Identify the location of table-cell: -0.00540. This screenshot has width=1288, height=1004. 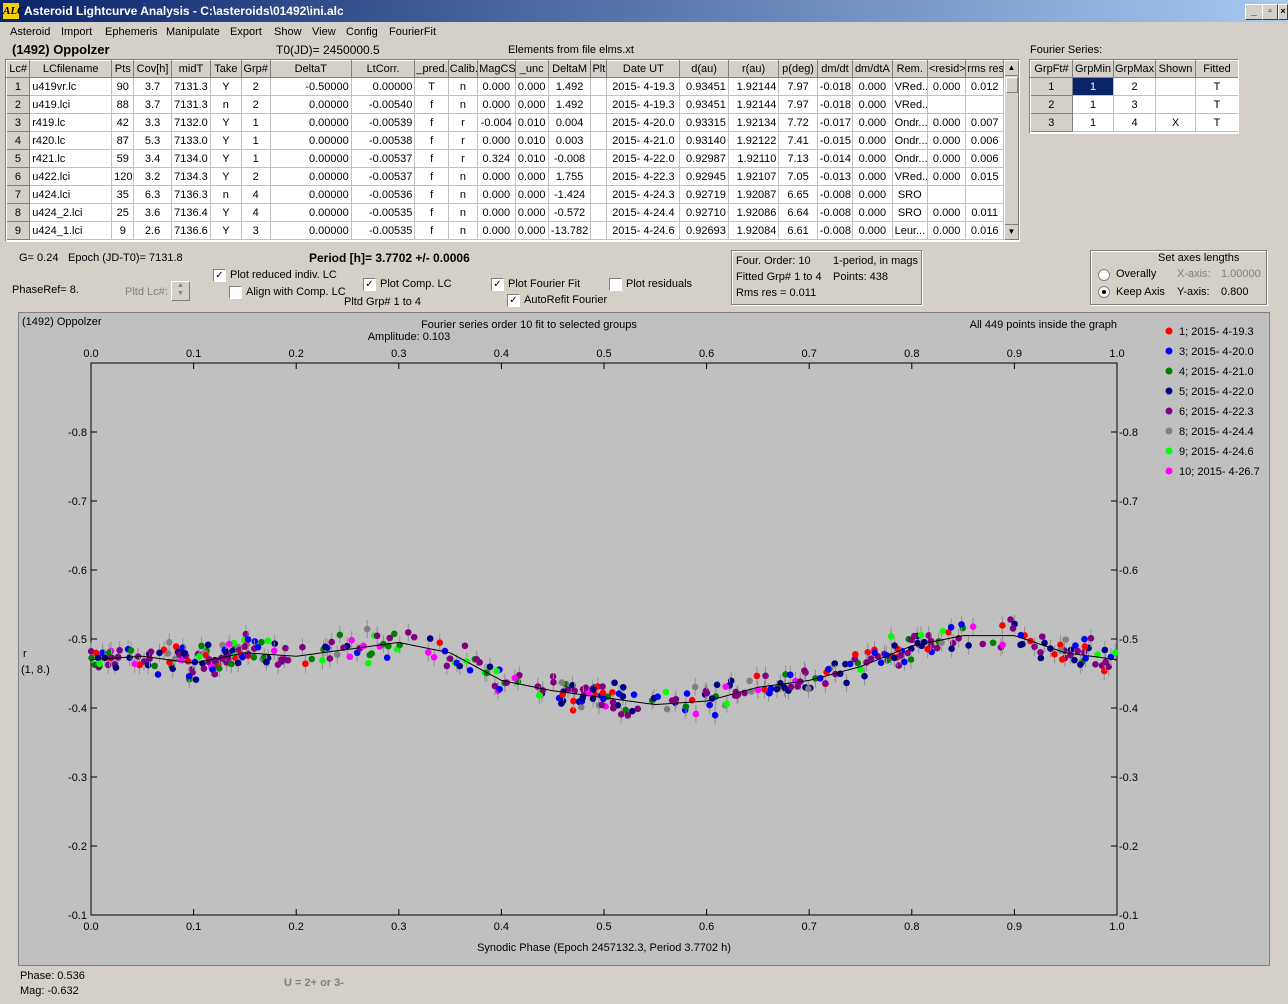
(383, 104).